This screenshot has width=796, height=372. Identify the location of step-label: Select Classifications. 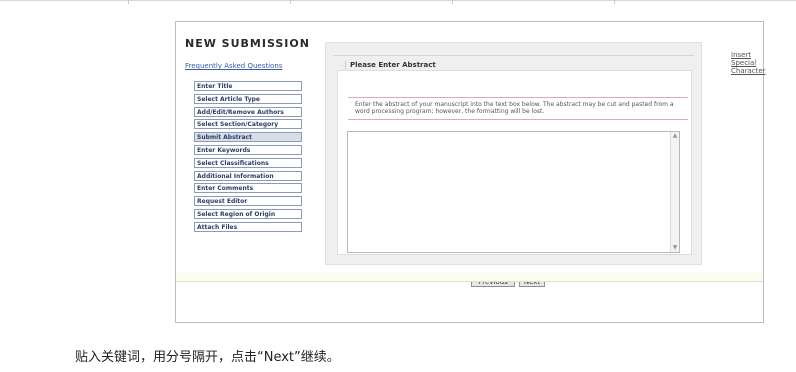
(233, 163).